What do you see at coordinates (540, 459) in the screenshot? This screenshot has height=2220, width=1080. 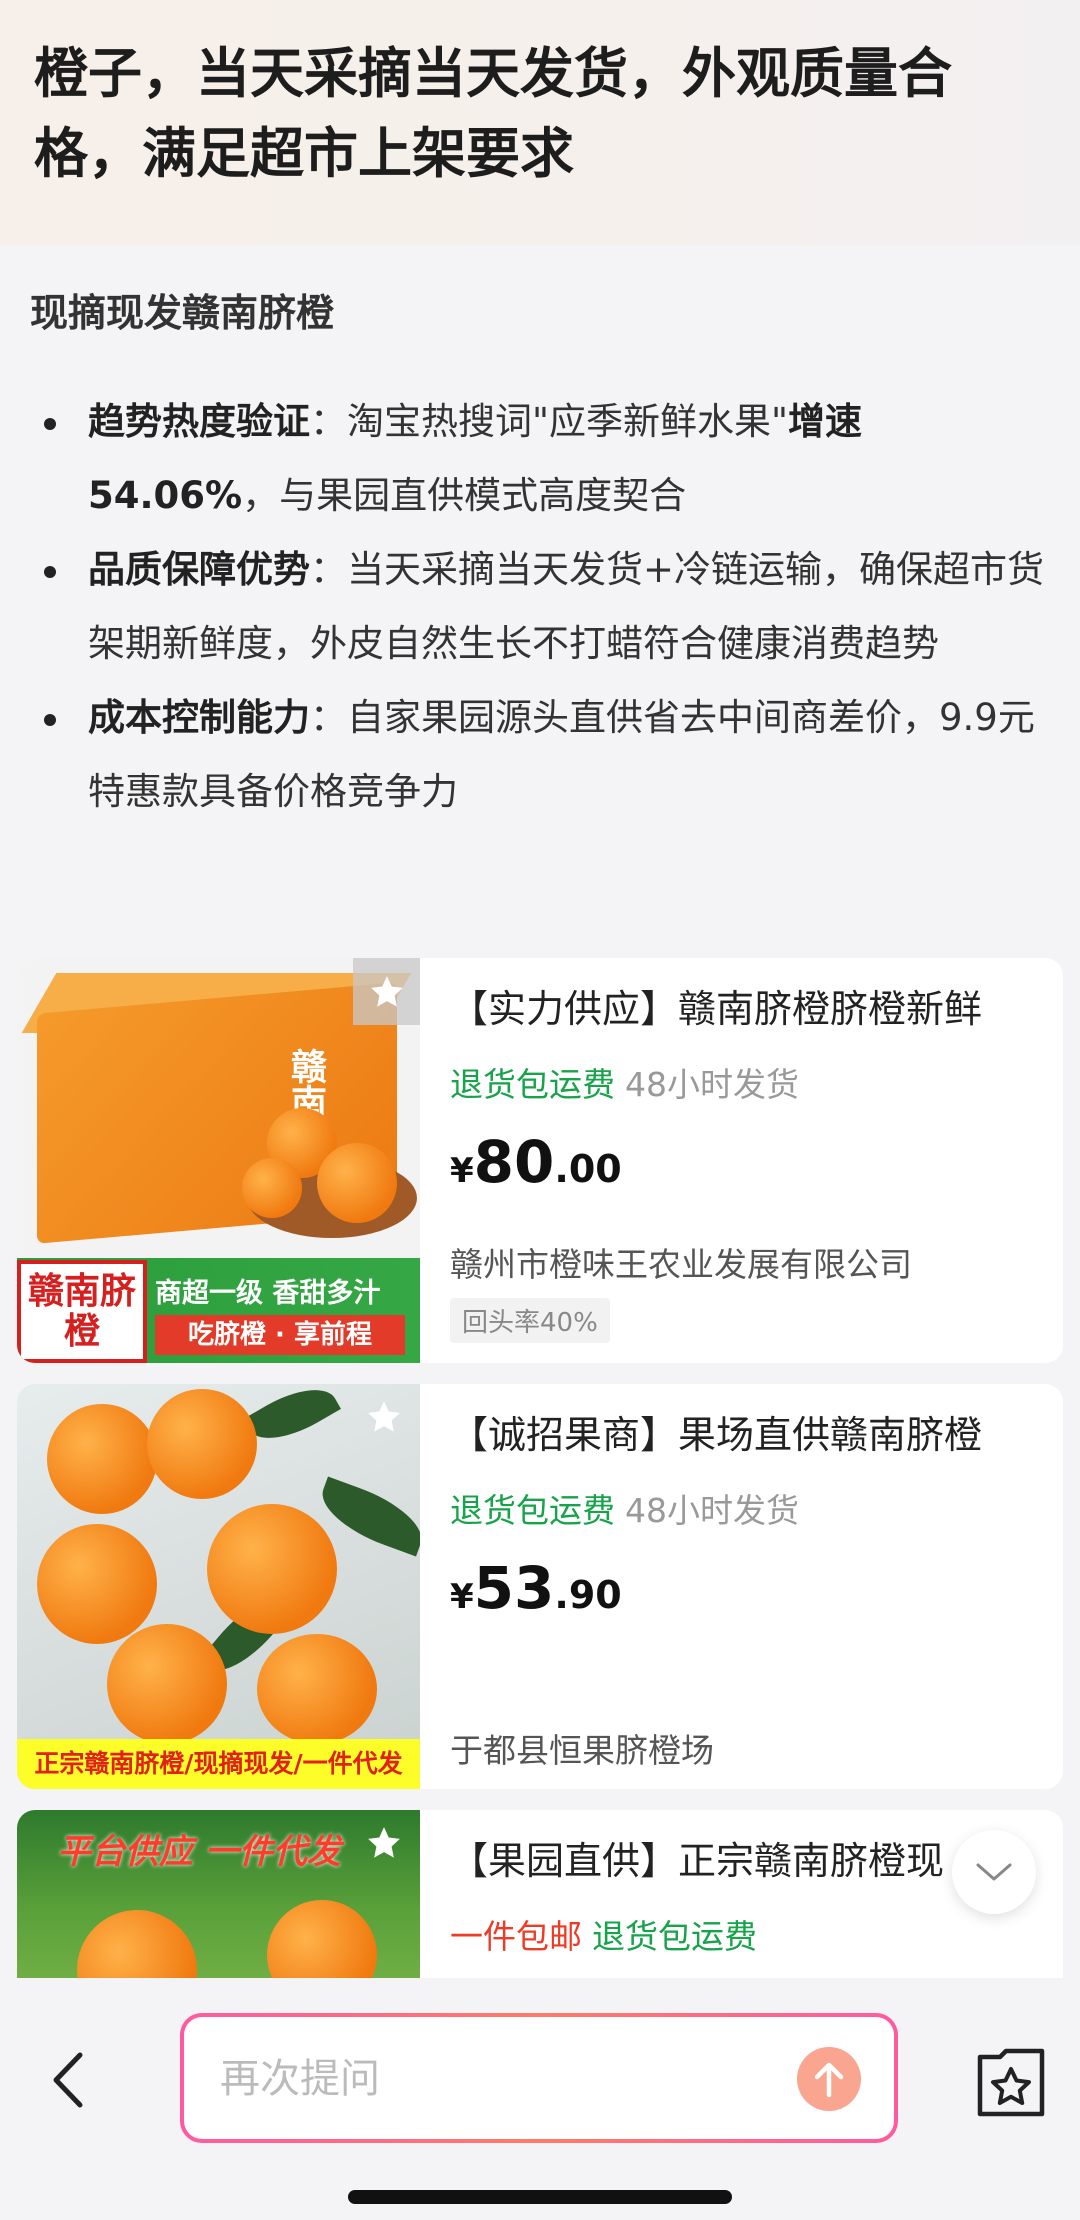 I see `summary-point: 趋势热度验证：淘宝热搜词"应季新鲜水果"增速54.06%，与果园直供模式高度契合` at bounding box center [540, 459].